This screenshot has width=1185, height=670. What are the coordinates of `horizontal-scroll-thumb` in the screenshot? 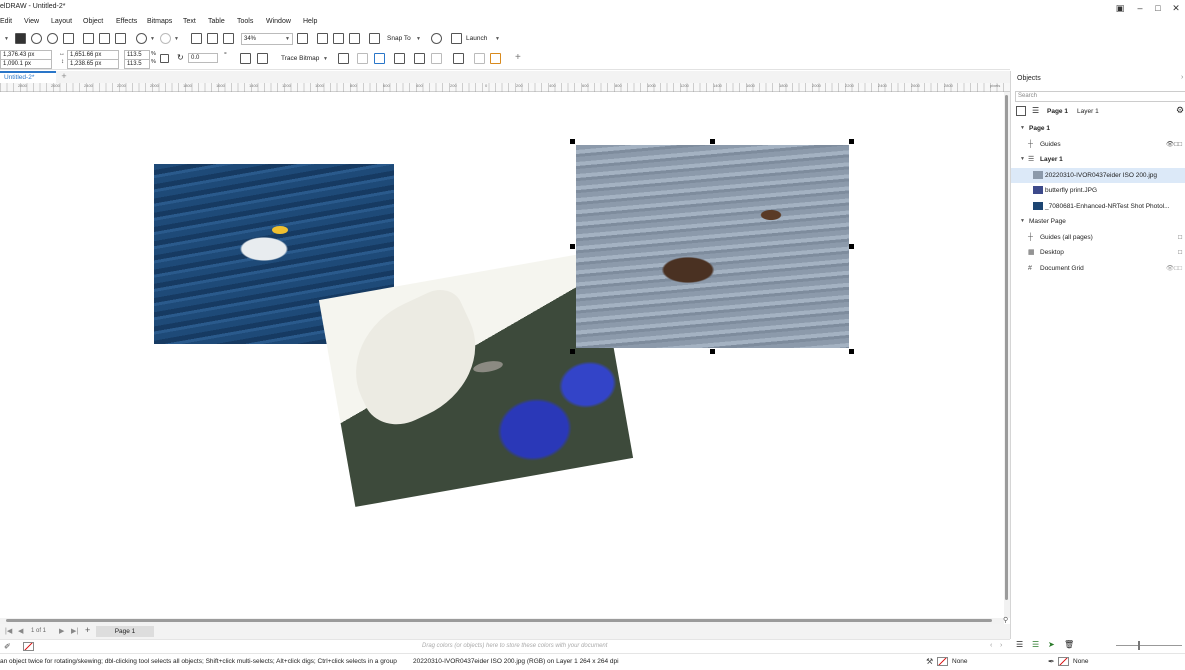 It's located at (499, 620).